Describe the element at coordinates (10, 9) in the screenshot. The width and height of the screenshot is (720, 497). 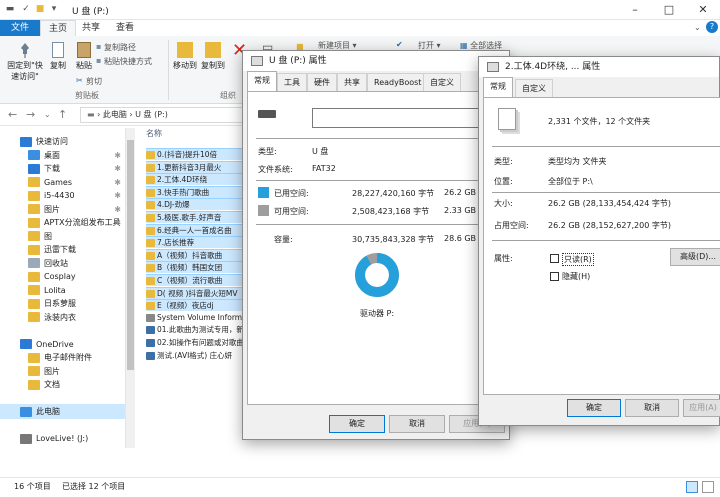
I see `explorer-app-icon: ▬` at that location.